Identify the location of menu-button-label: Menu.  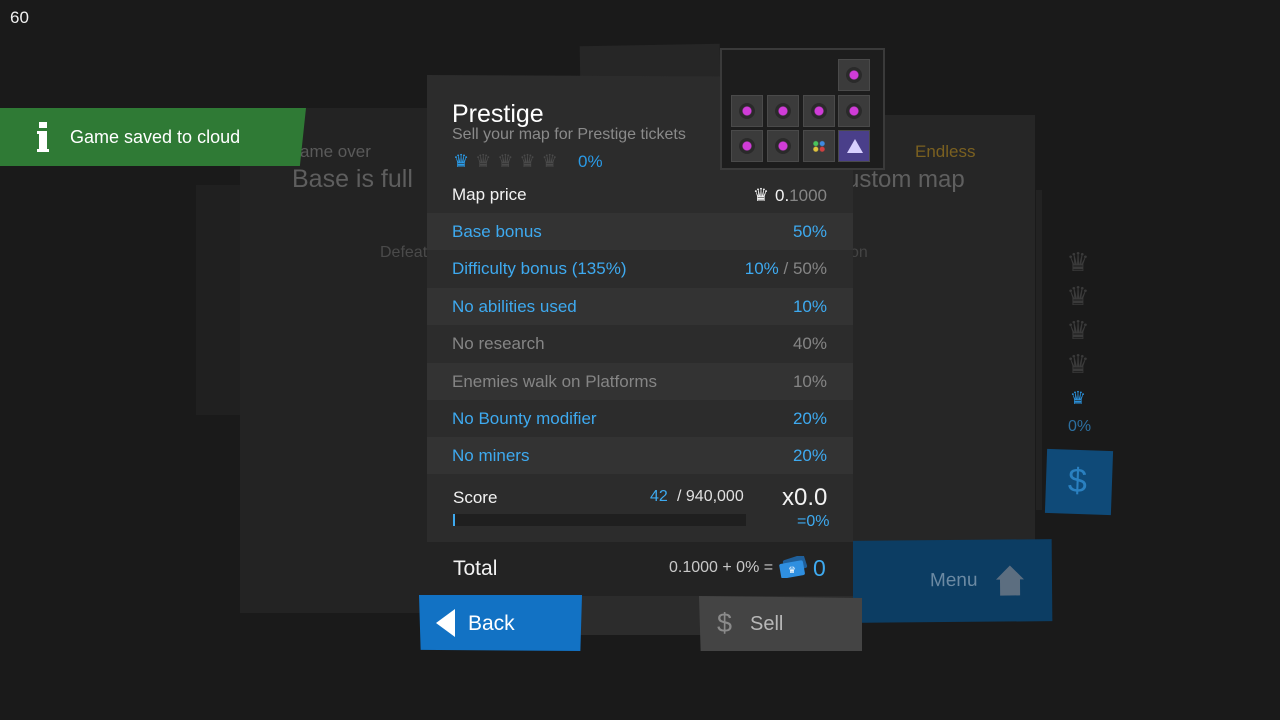
(953, 580).